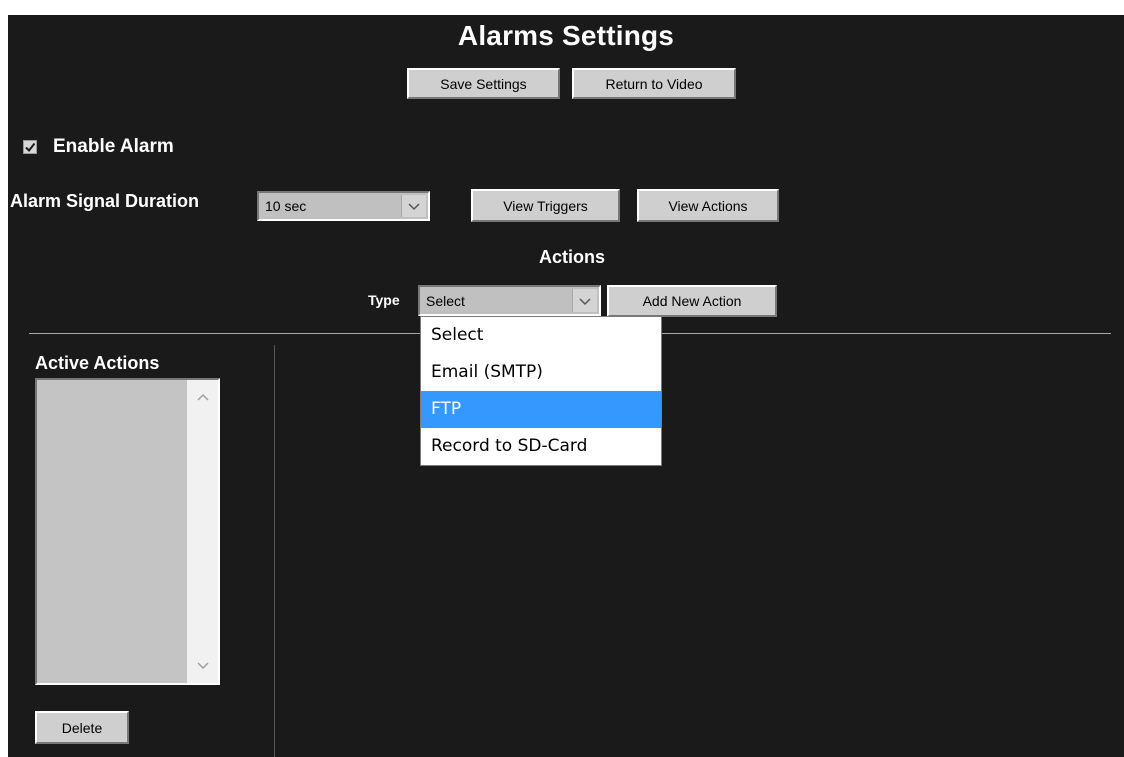  What do you see at coordinates (566, 35) in the screenshot?
I see `page-title: Alarms Settings` at bounding box center [566, 35].